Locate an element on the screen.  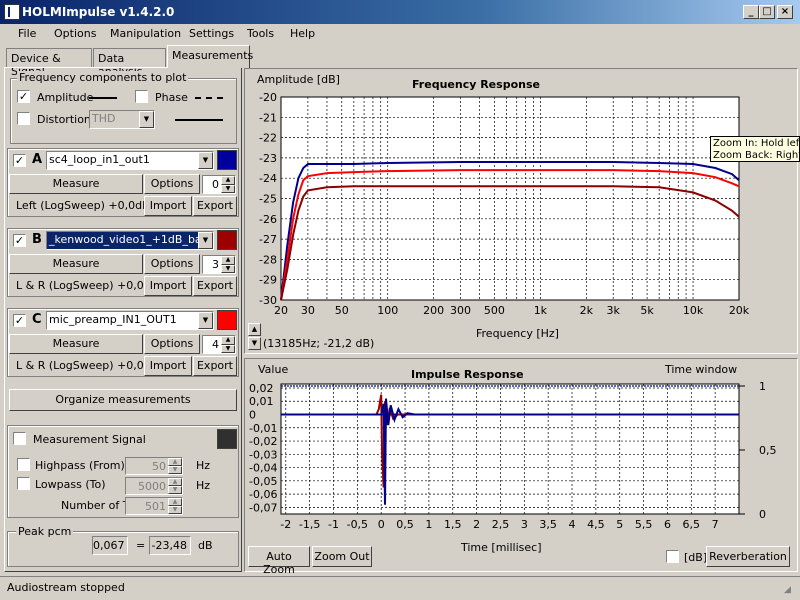
measurement-b-color-swatch is located at coordinates (227, 240).